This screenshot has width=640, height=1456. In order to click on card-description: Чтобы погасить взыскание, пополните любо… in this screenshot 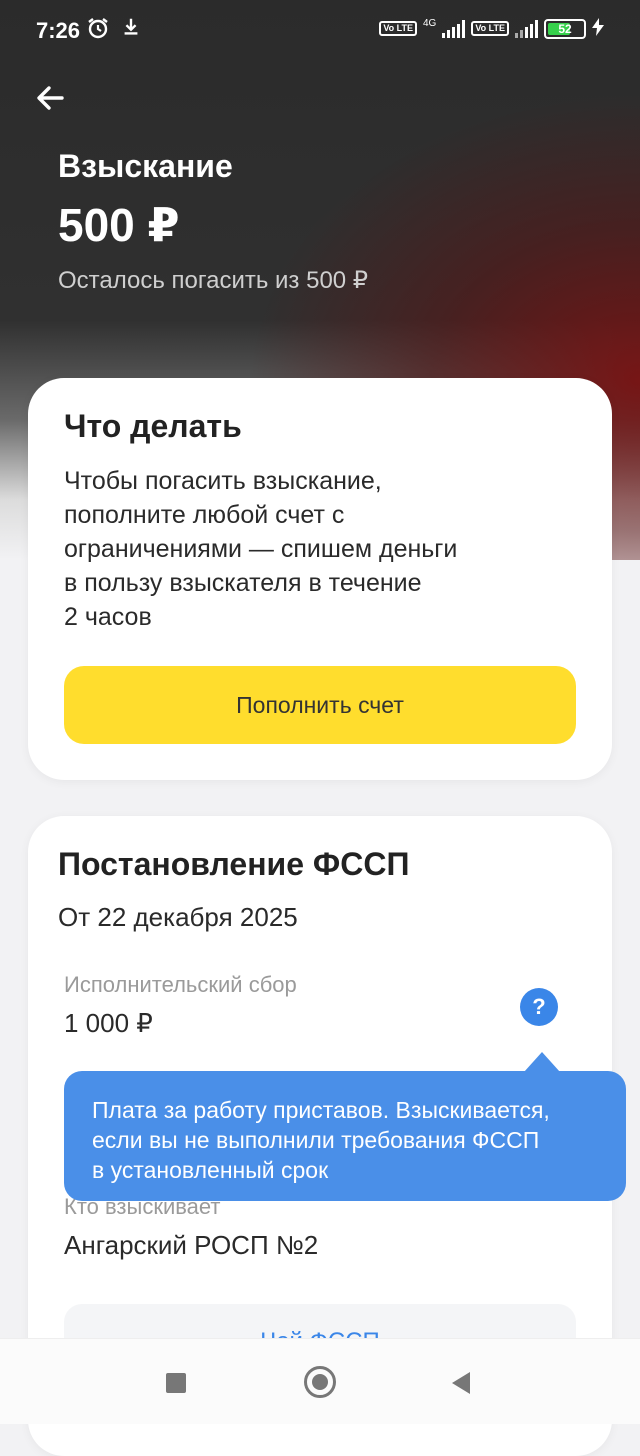, I will do `click(261, 549)`.